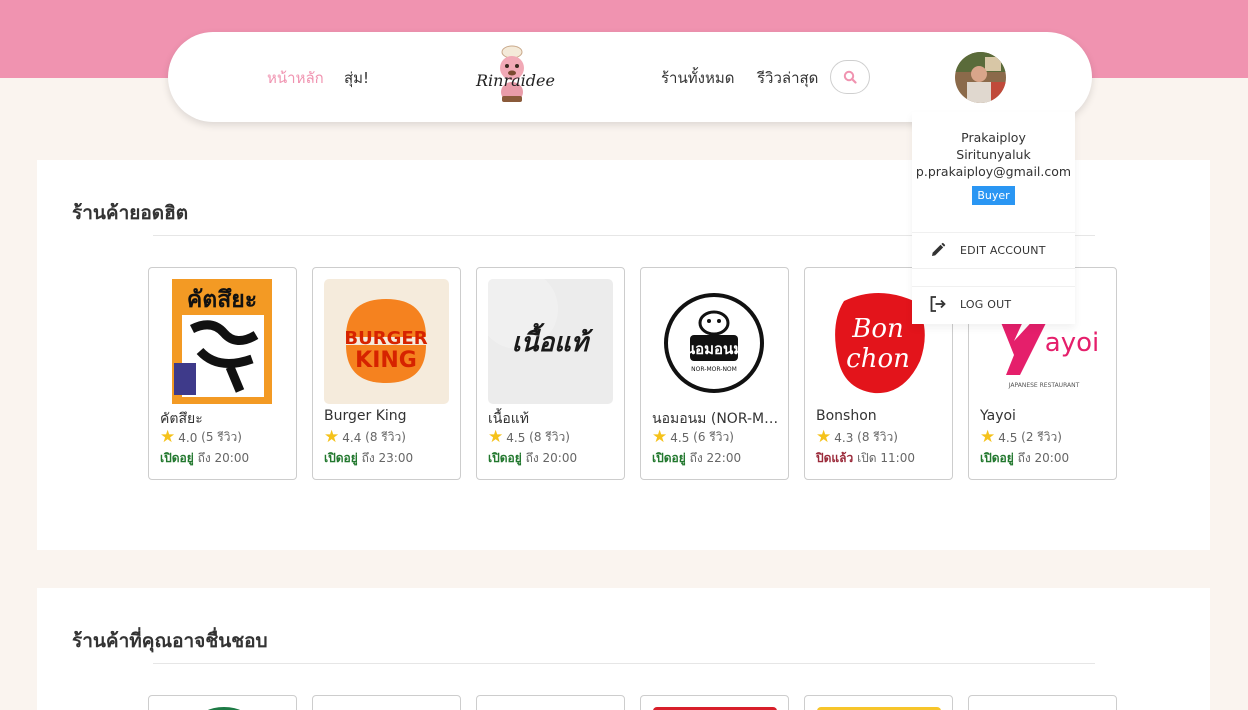 Image resolution: width=1248 pixels, height=710 pixels. What do you see at coordinates (939, 249) in the screenshot?
I see `pencil-icon` at bounding box center [939, 249].